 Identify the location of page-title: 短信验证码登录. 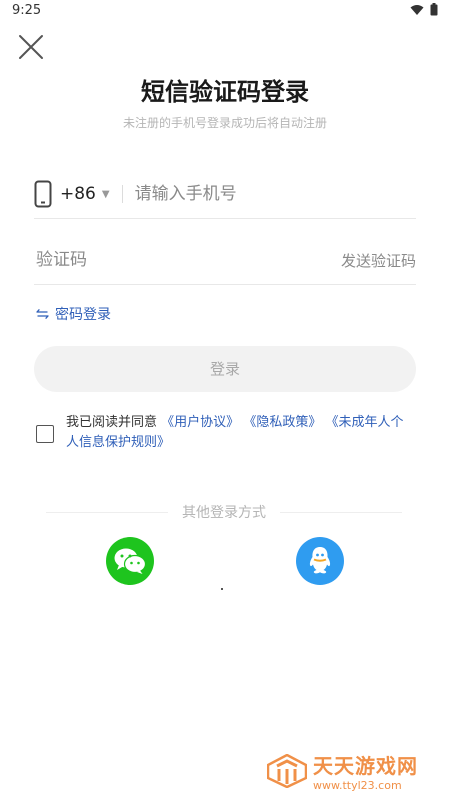
(225, 92).